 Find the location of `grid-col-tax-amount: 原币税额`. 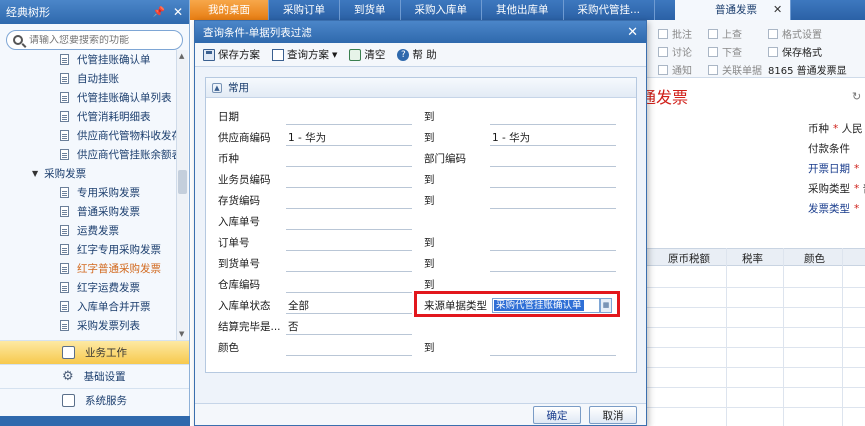

grid-col-tax-amount: 原币税额 is located at coordinates (689, 258).